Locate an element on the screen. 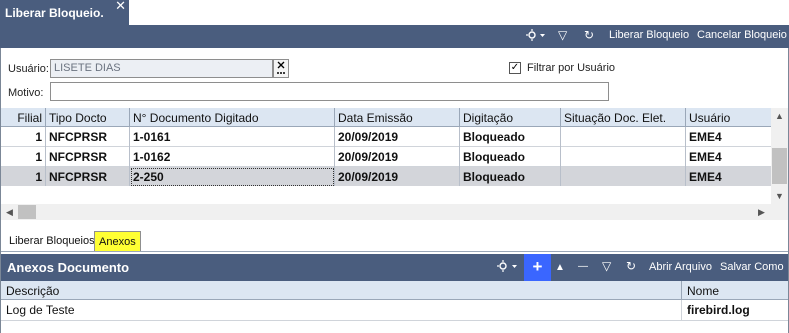  cell-numero: 1-0161 is located at coordinates (232, 137).